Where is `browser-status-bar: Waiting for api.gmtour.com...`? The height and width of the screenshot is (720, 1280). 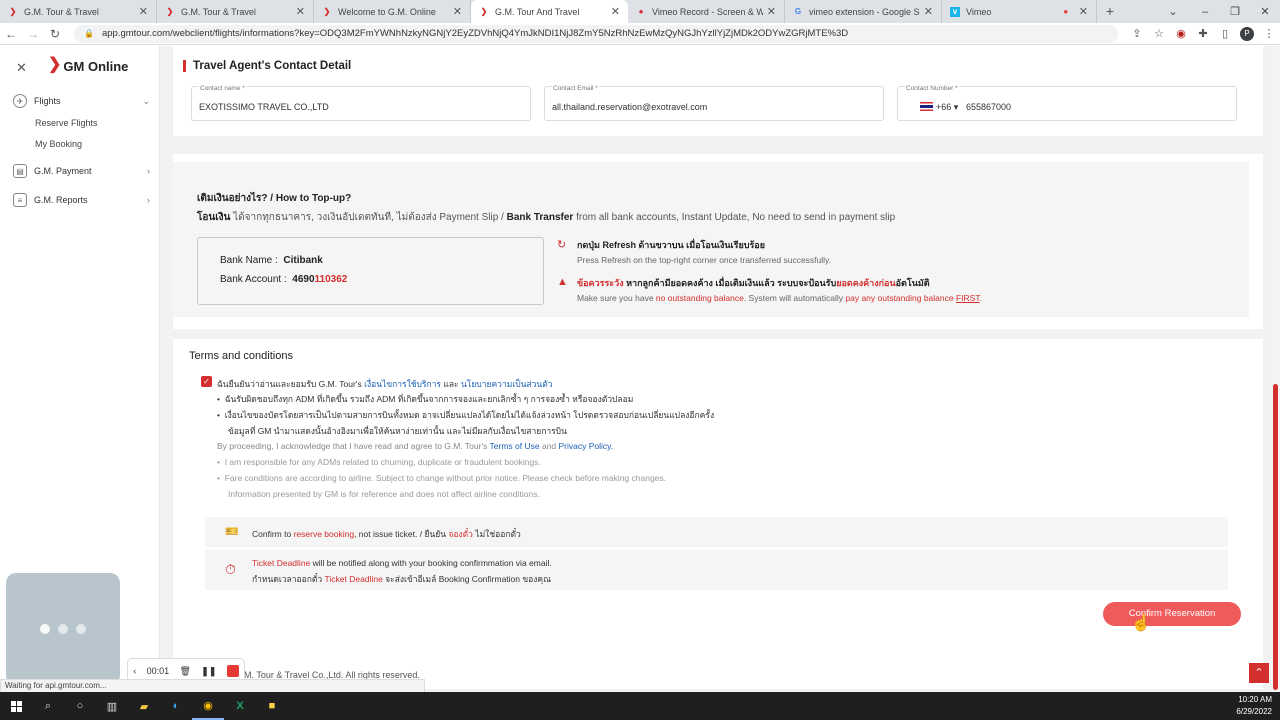
browser-status-bar: Waiting for api.gmtour.com... is located at coordinates (212, 686).